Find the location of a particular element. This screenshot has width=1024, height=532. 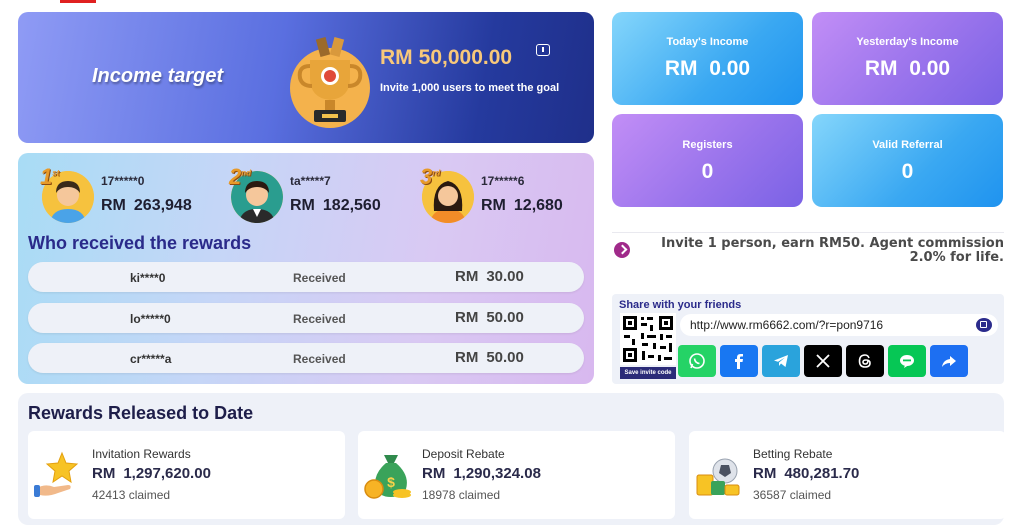

registers-card: Registers 0 is located at coordinates (707, 160).